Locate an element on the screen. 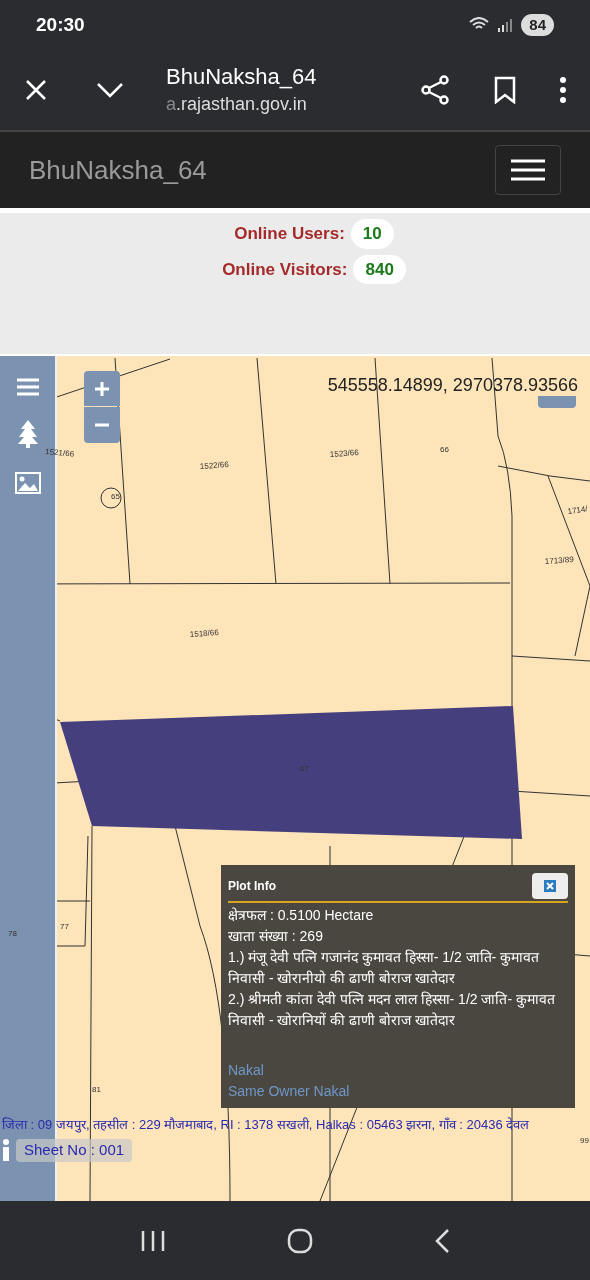 The width and height of the screenshot is (590, 1280). plus-icon is located at coordinates (102, 388).